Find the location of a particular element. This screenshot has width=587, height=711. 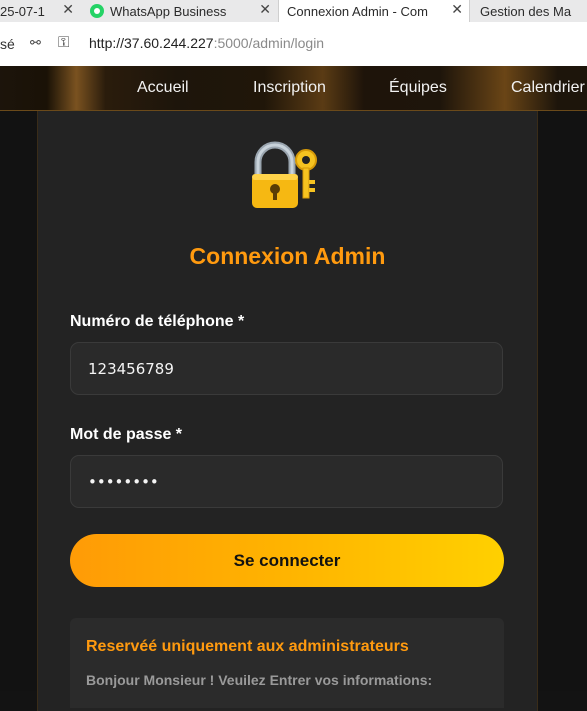

whatsapp-icon is located at coordinates (97, 11).